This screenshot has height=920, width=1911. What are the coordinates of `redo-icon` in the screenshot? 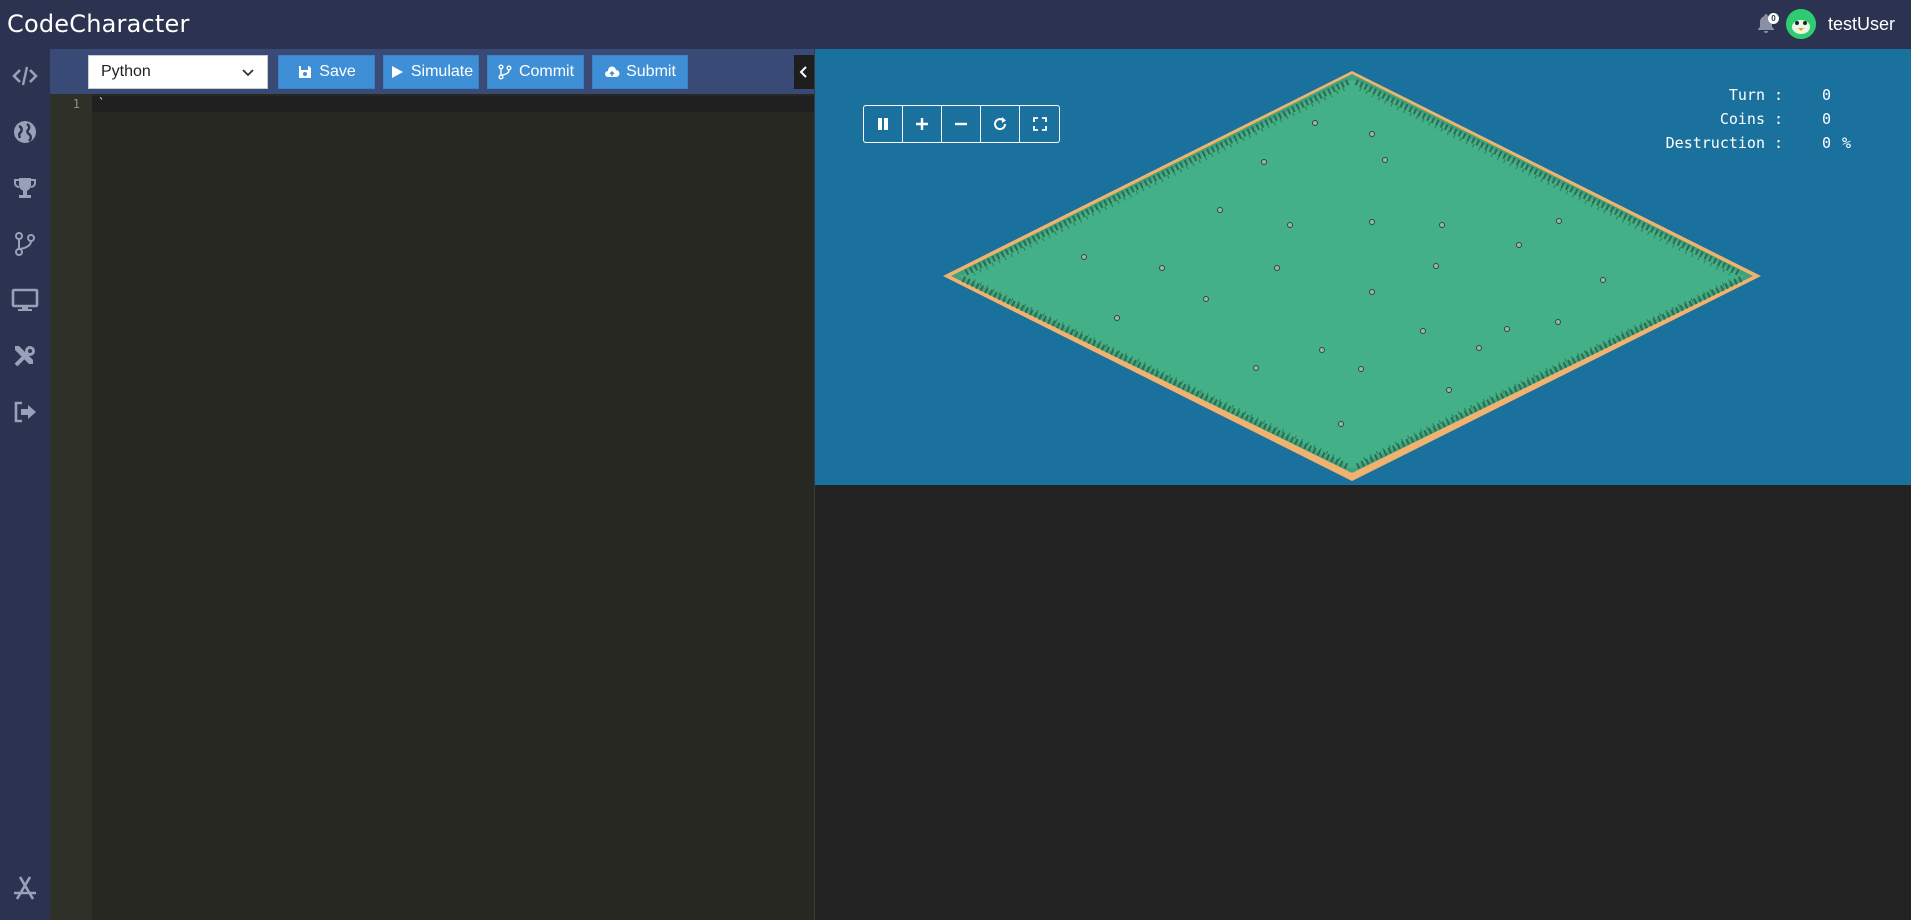 It's located at (1000, 124).